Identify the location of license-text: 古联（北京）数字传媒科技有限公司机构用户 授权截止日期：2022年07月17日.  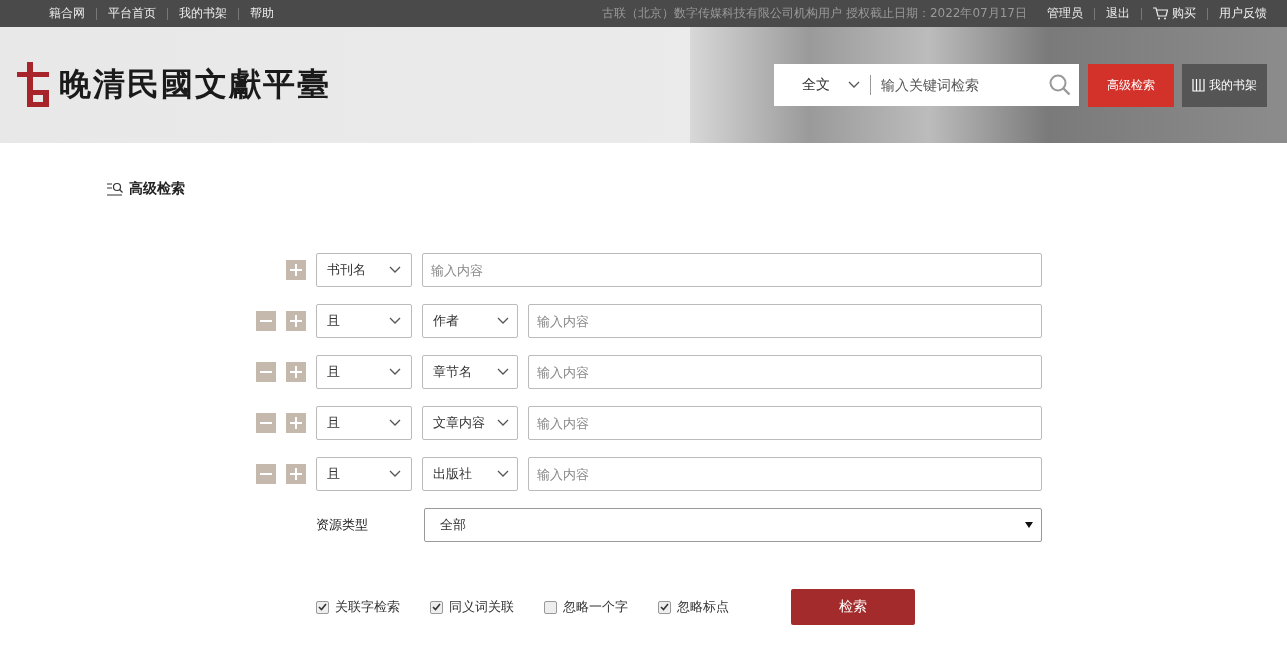
(814, 13).